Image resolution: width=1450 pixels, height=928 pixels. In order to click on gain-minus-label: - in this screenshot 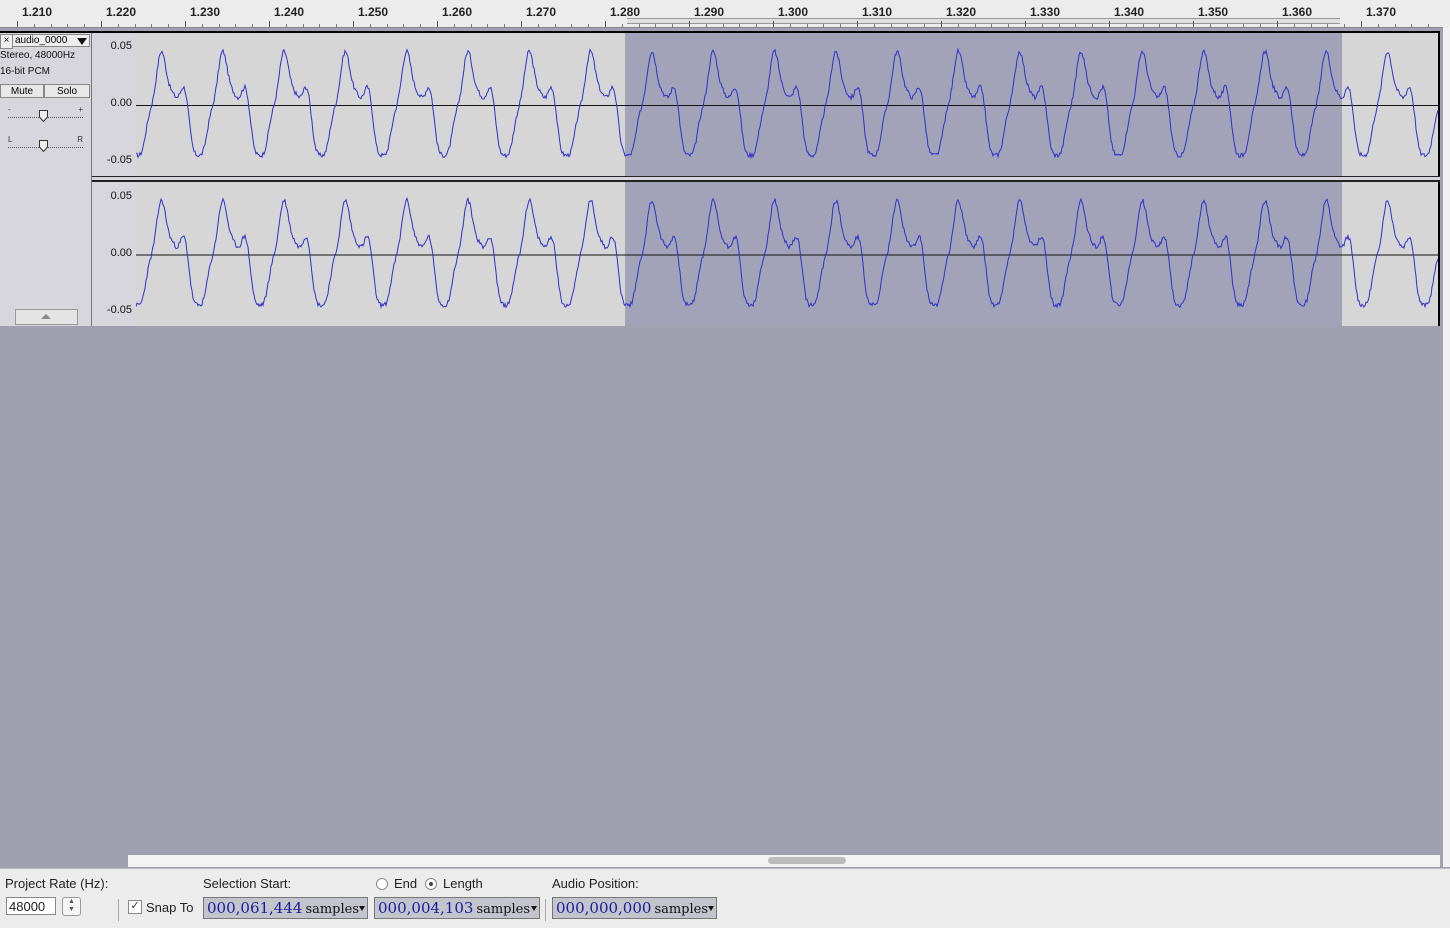, I will do `click(9, 109)`.